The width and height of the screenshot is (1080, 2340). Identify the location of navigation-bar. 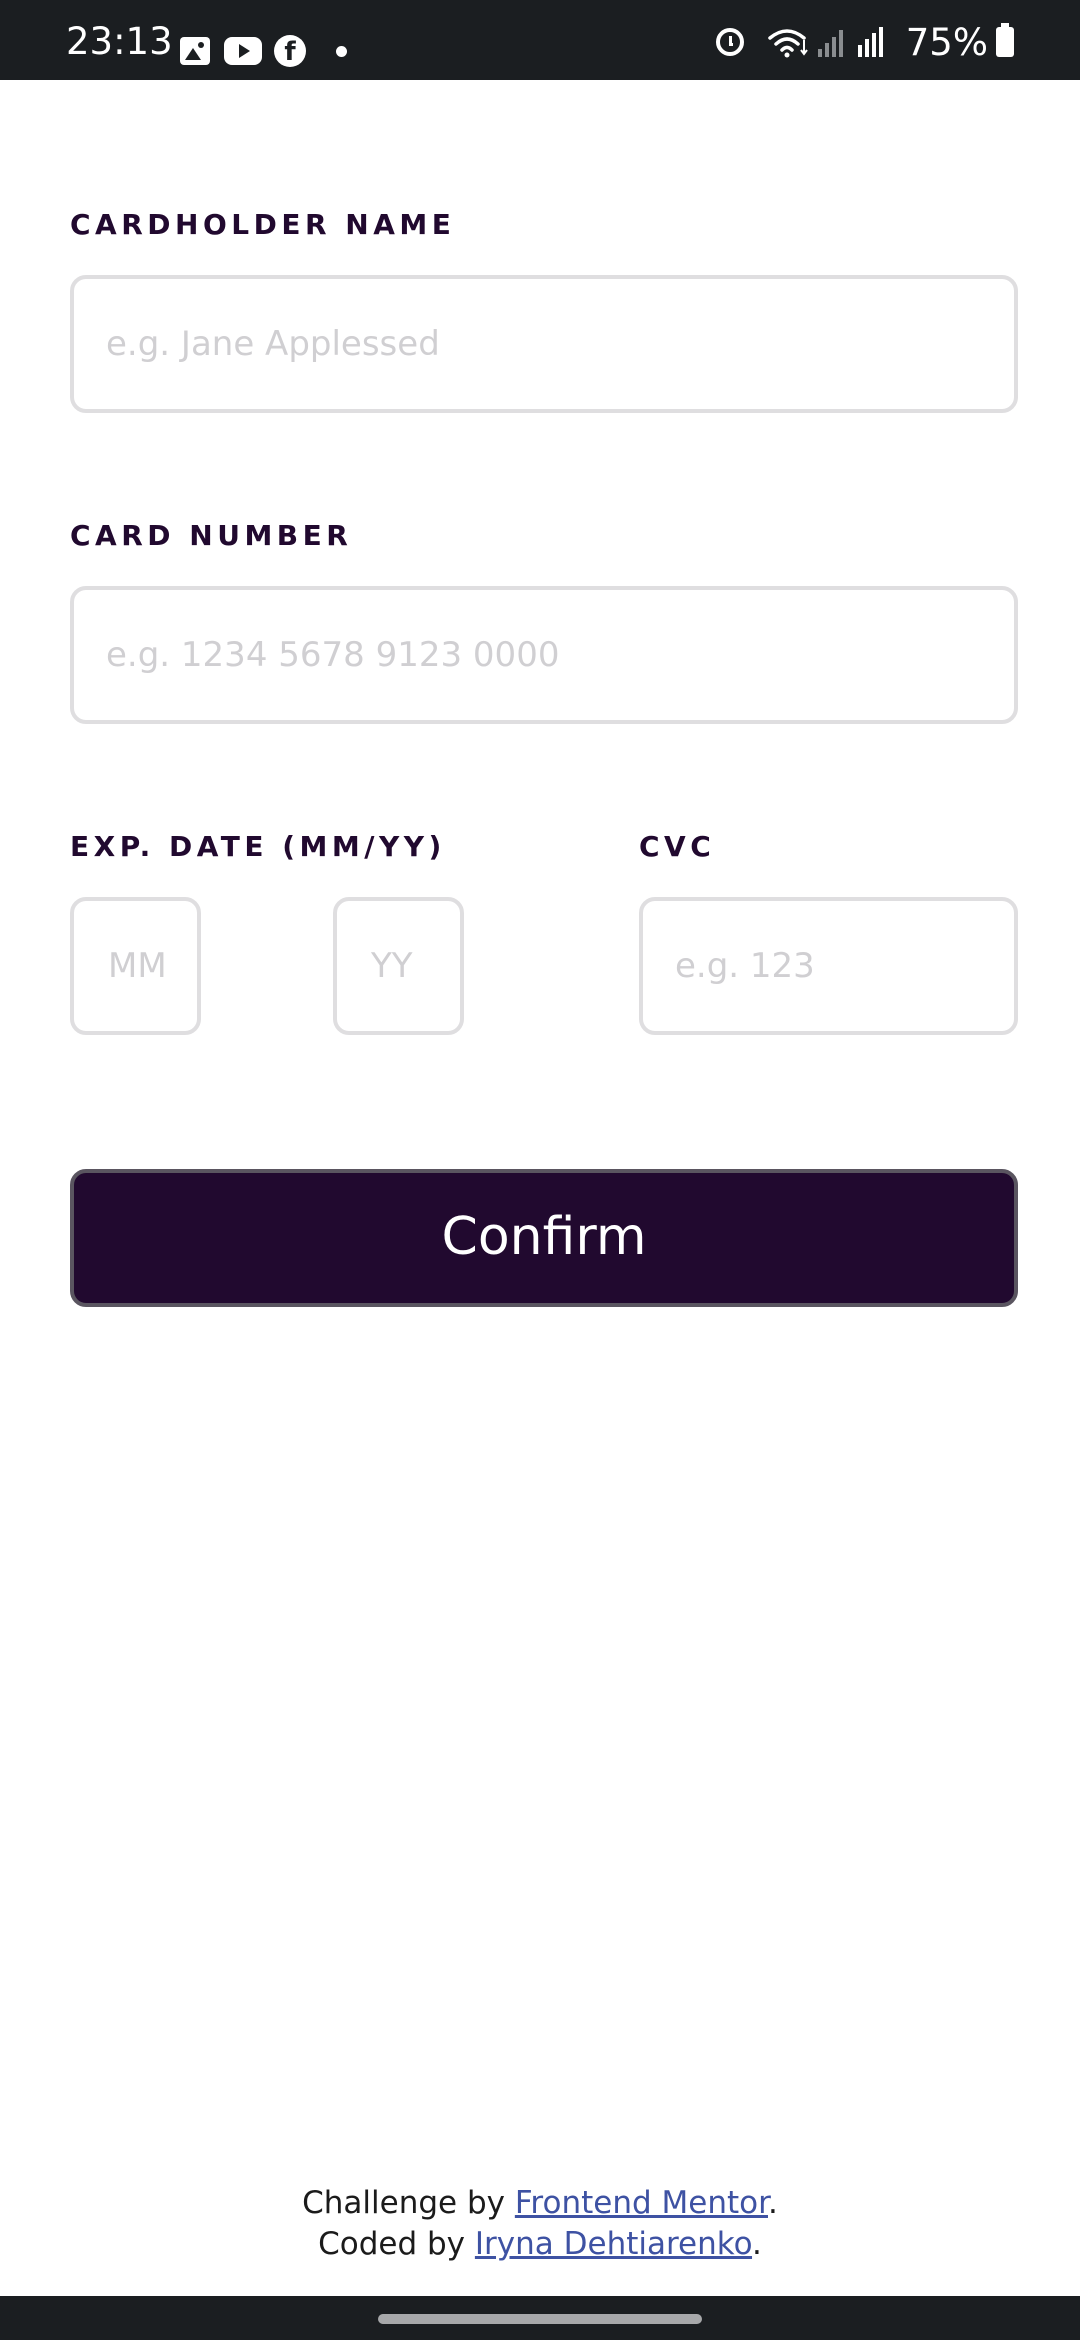
(540, 2318).